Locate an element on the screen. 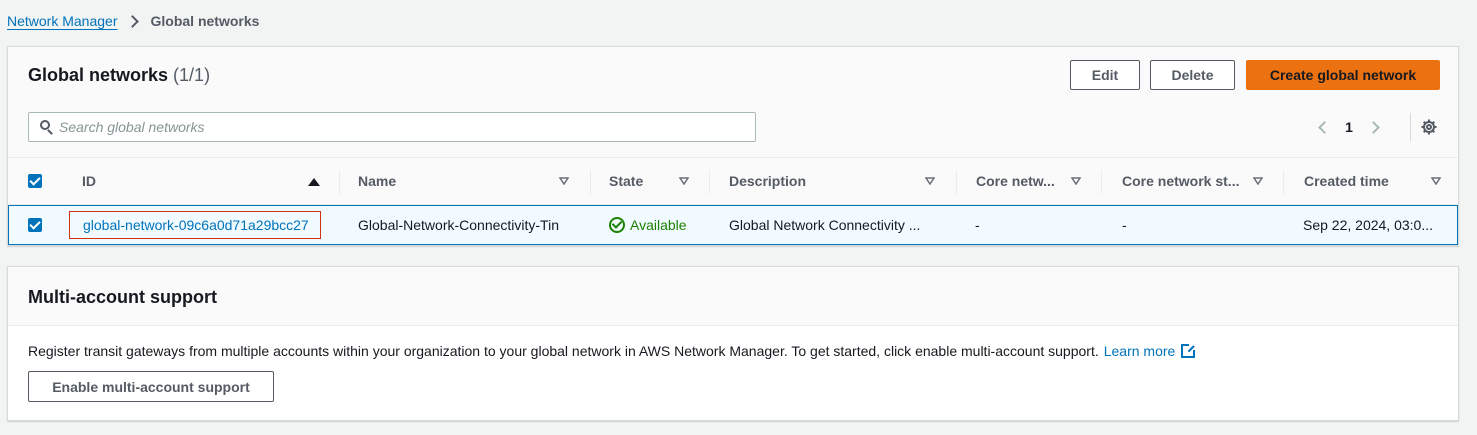  row-state: Available is located at coordinates (659, 225).